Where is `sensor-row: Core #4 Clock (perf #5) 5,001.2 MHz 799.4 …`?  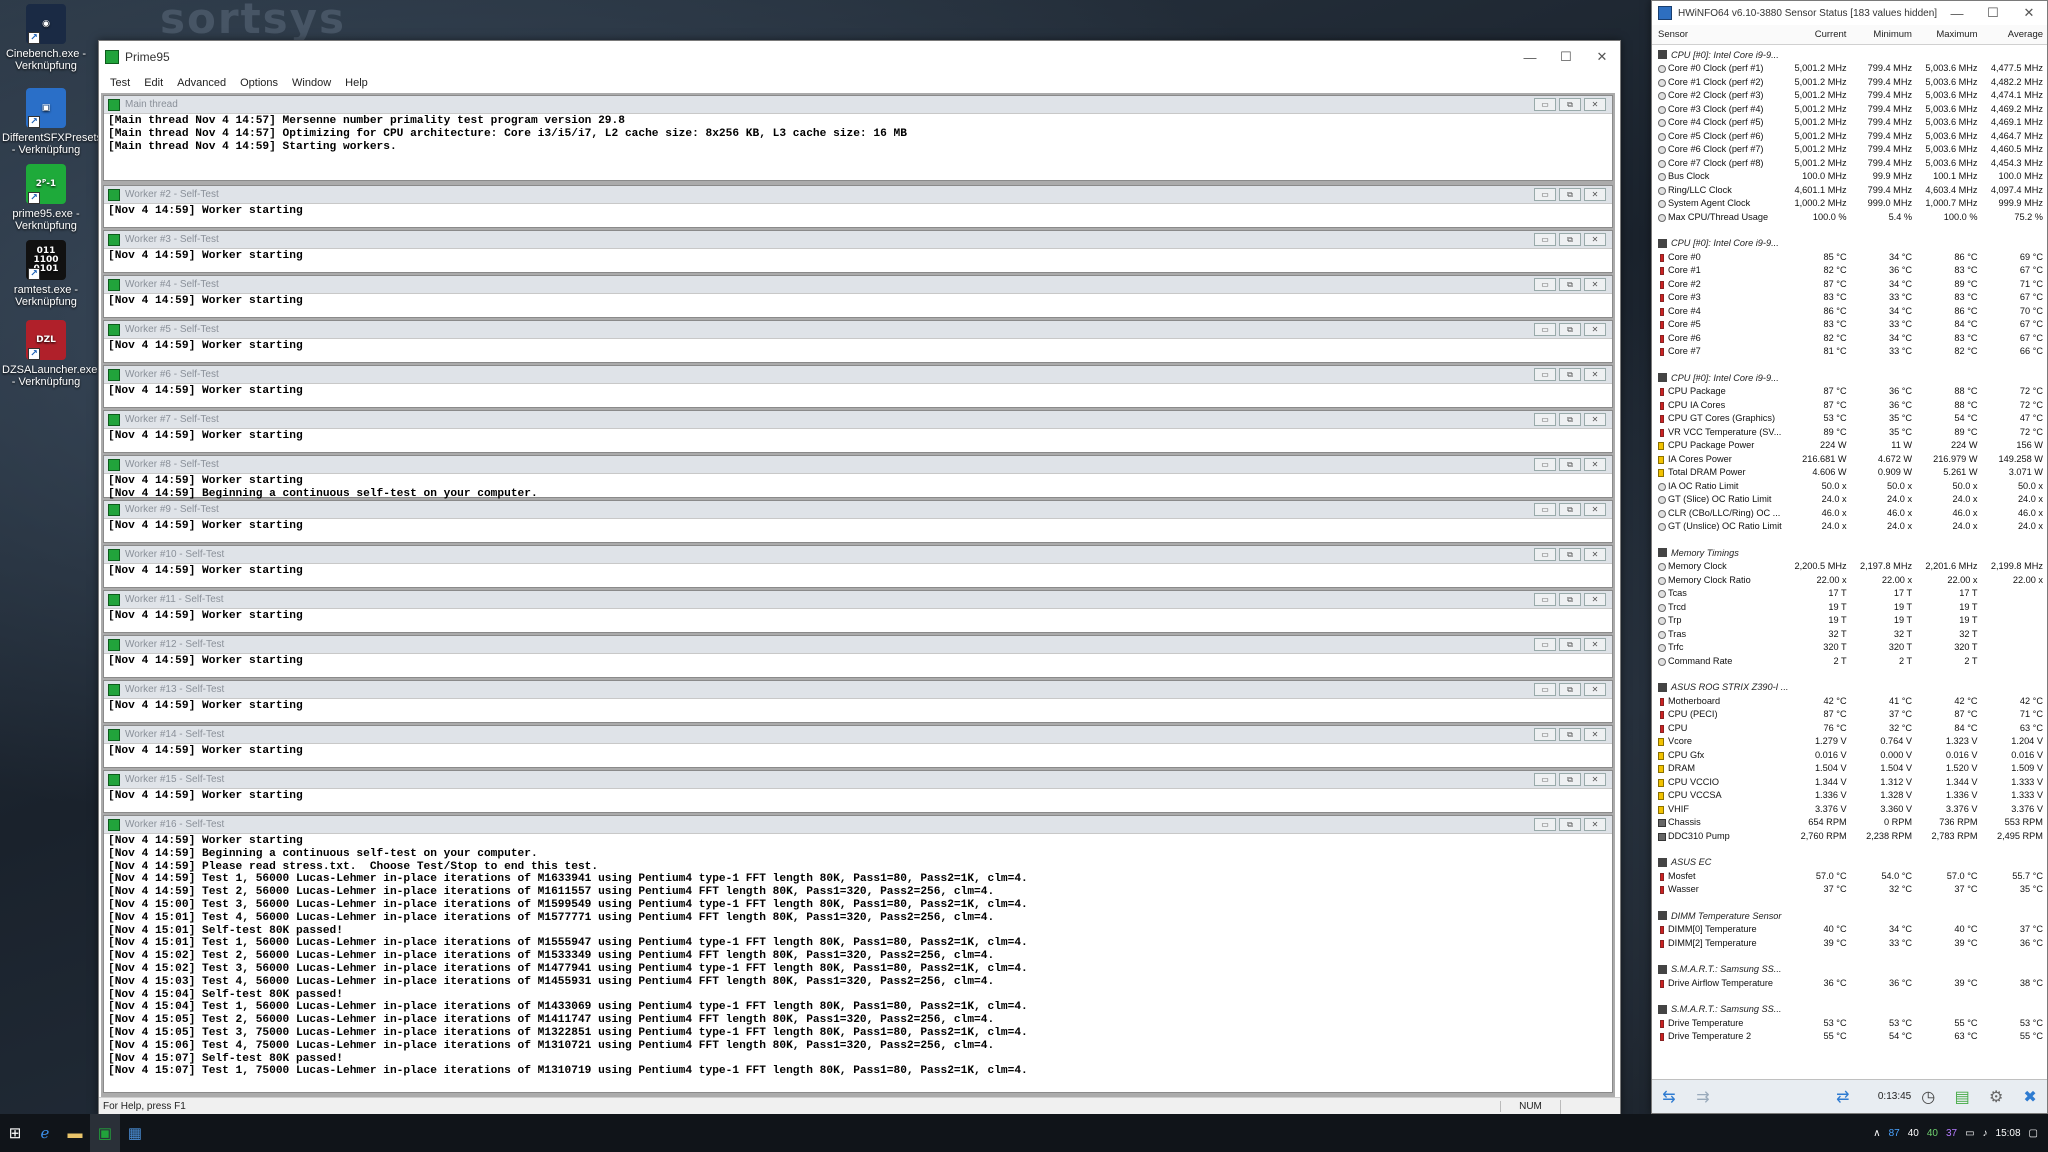
sensor-row: Core #4 Clock (perf #5) 5,001.2 MHz 799.4 … is located at coordinates (1849, 123).